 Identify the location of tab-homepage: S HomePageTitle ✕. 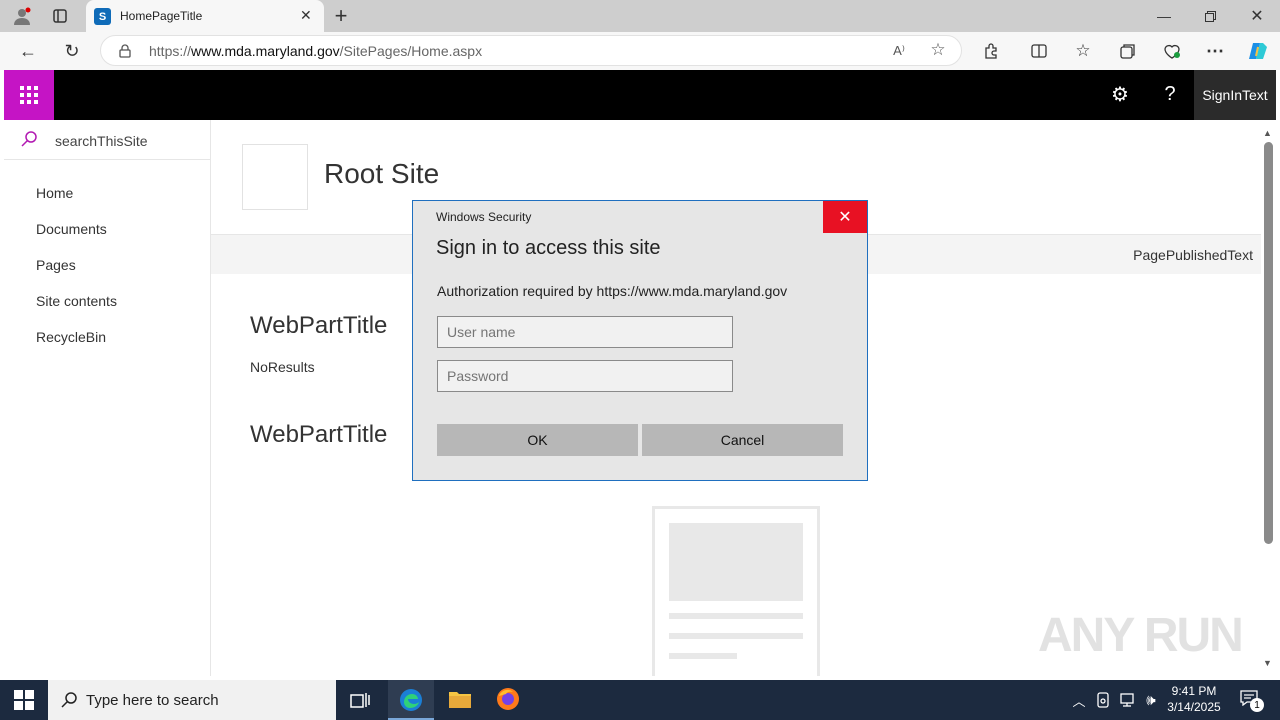
(205, 16).